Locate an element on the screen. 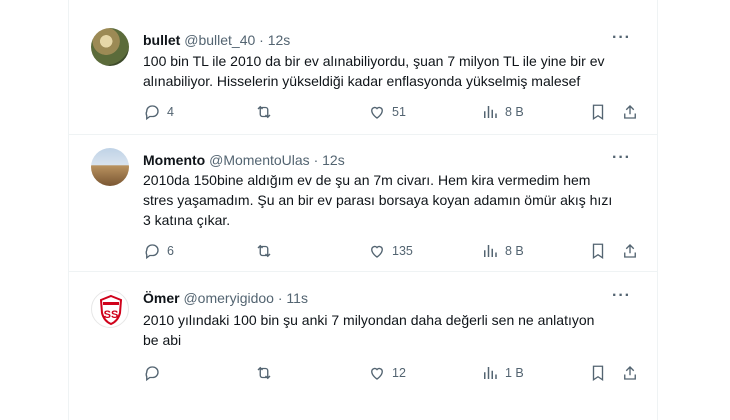 The height and width of the screenshot is (420, 730). reply-count: 6 is located at coordinates (170, 251).